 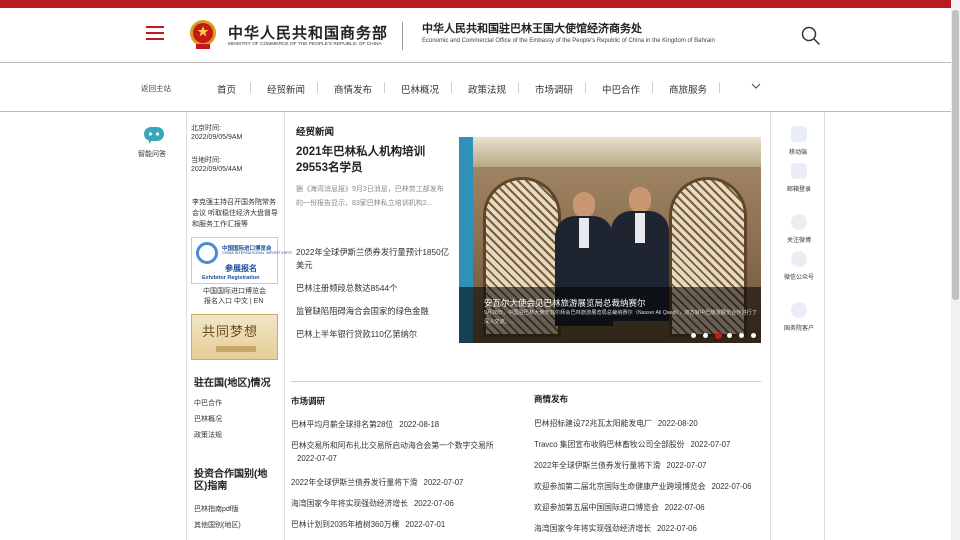 I want to click on right-label-wechat: 微信公众号, so click(x=799, y=276).